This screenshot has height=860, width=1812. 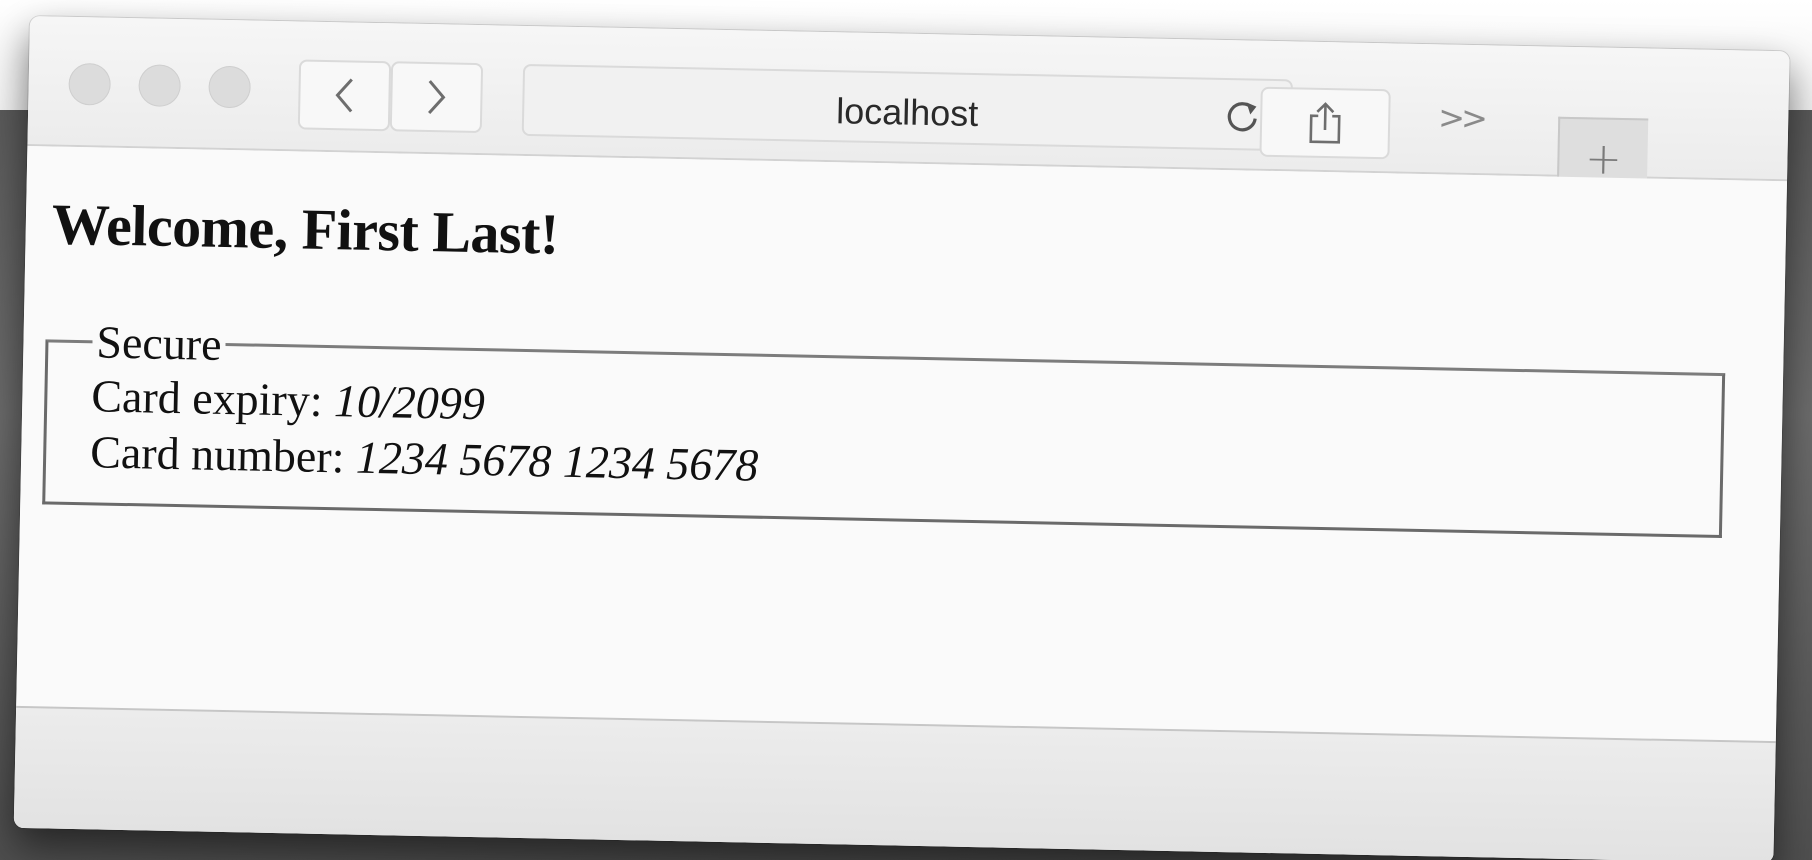 I want to click on share-icon, so click(x=1325, y=123).